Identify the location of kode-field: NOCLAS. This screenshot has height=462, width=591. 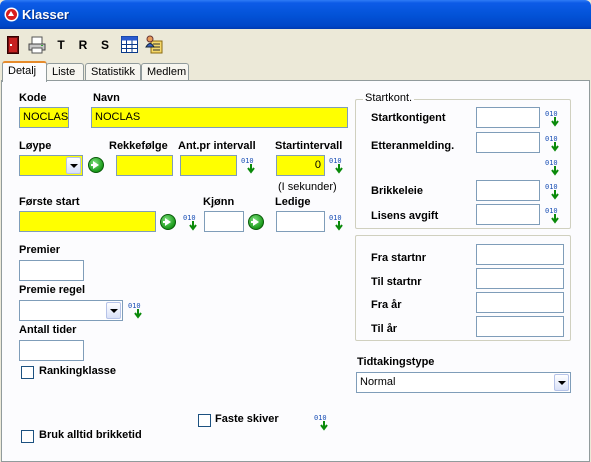
(44, 117).